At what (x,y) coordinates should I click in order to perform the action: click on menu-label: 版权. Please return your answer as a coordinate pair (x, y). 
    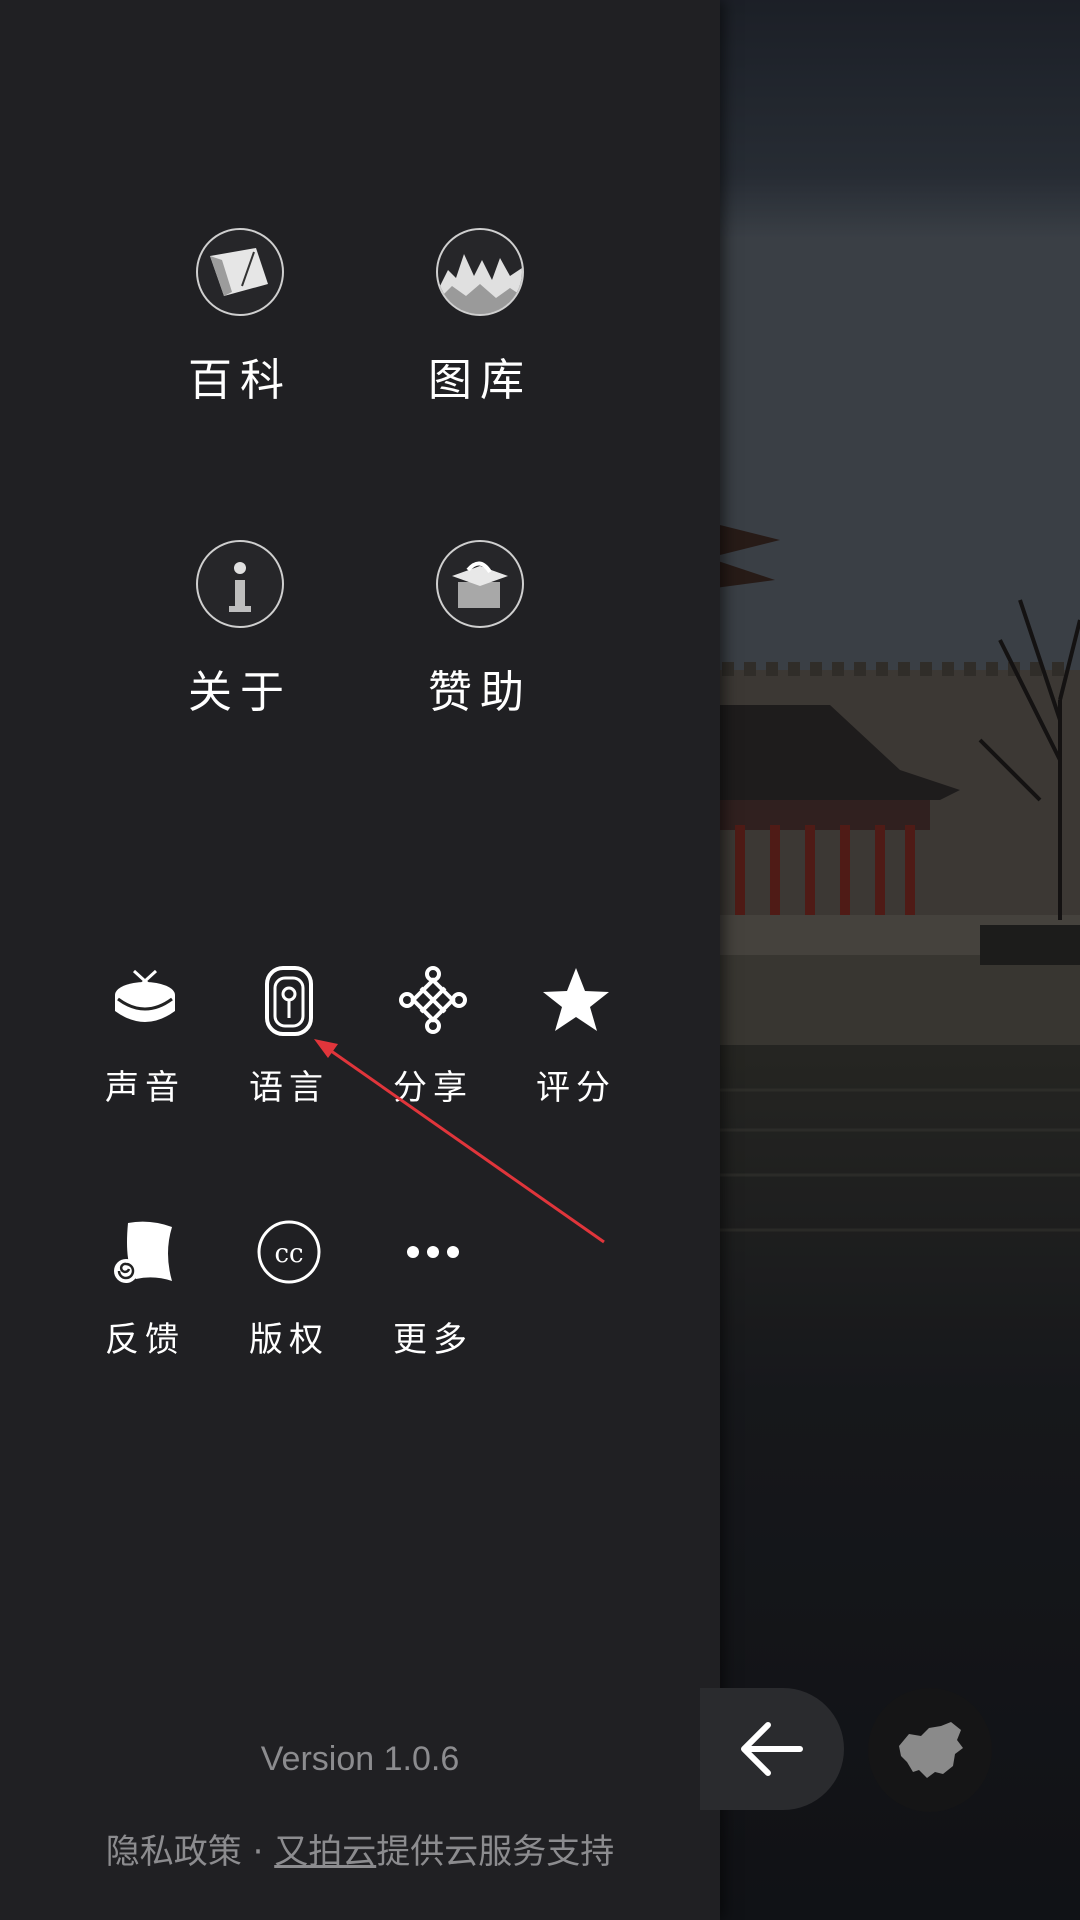
    Looking at the image, I should click on (289, 1340).